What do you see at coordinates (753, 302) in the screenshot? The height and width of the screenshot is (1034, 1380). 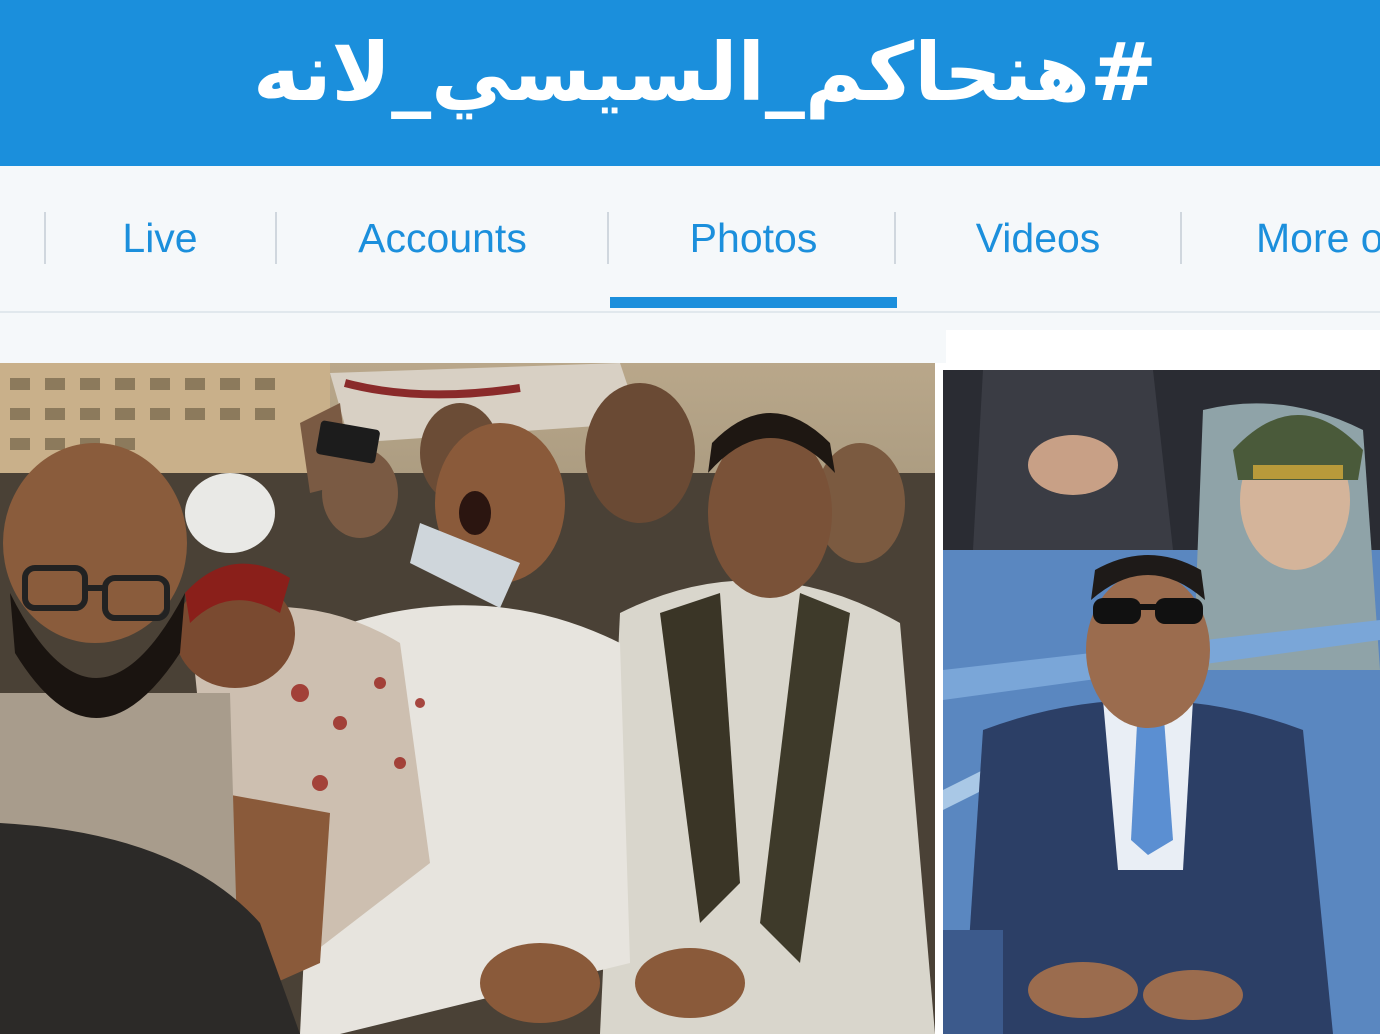 I see `active-tab-indicator` at bounding box center [753, 302].